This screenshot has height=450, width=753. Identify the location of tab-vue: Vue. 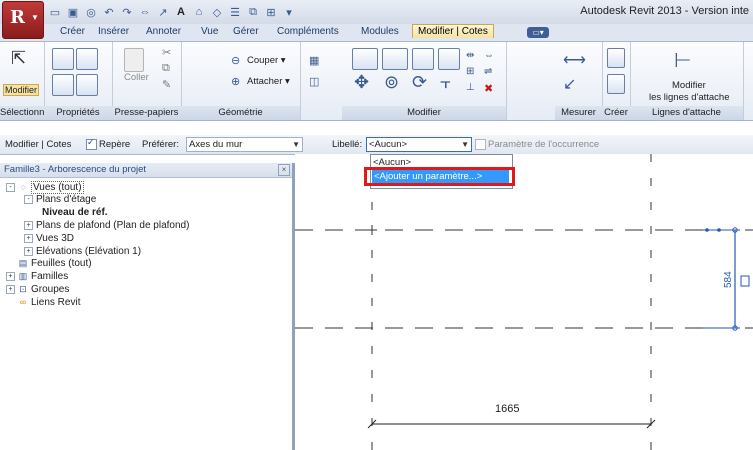
(209, 31).